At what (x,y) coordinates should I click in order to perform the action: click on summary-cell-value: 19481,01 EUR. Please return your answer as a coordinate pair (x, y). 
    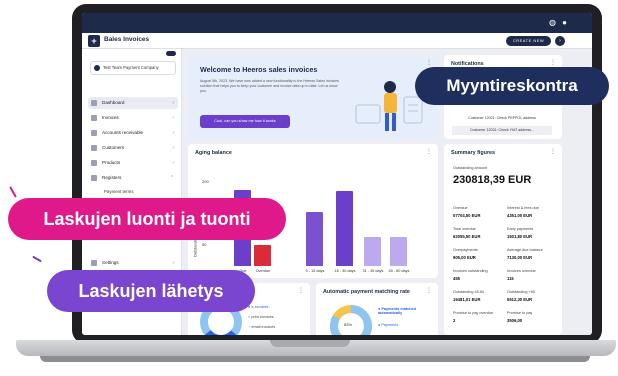
    Looking at the image, I should click on (467, 299).